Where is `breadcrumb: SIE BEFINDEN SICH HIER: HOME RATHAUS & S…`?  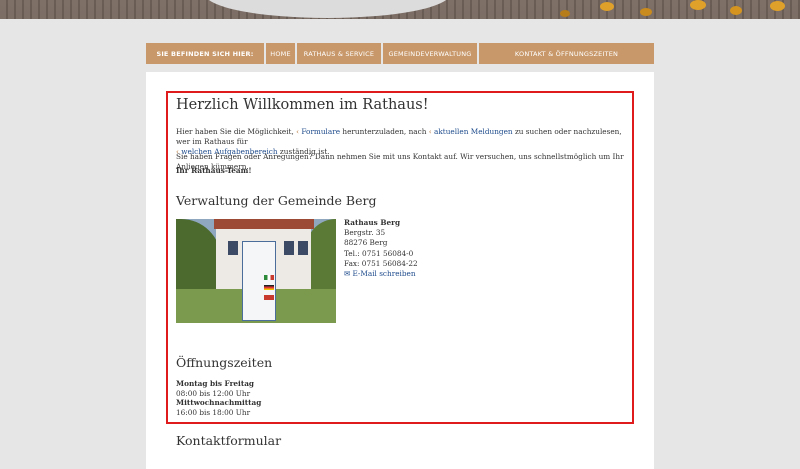
breadcrumb: SIE BEFINDEN SICH HIER: HOME RATHAUS & S… is located at coordinates (400, 53).